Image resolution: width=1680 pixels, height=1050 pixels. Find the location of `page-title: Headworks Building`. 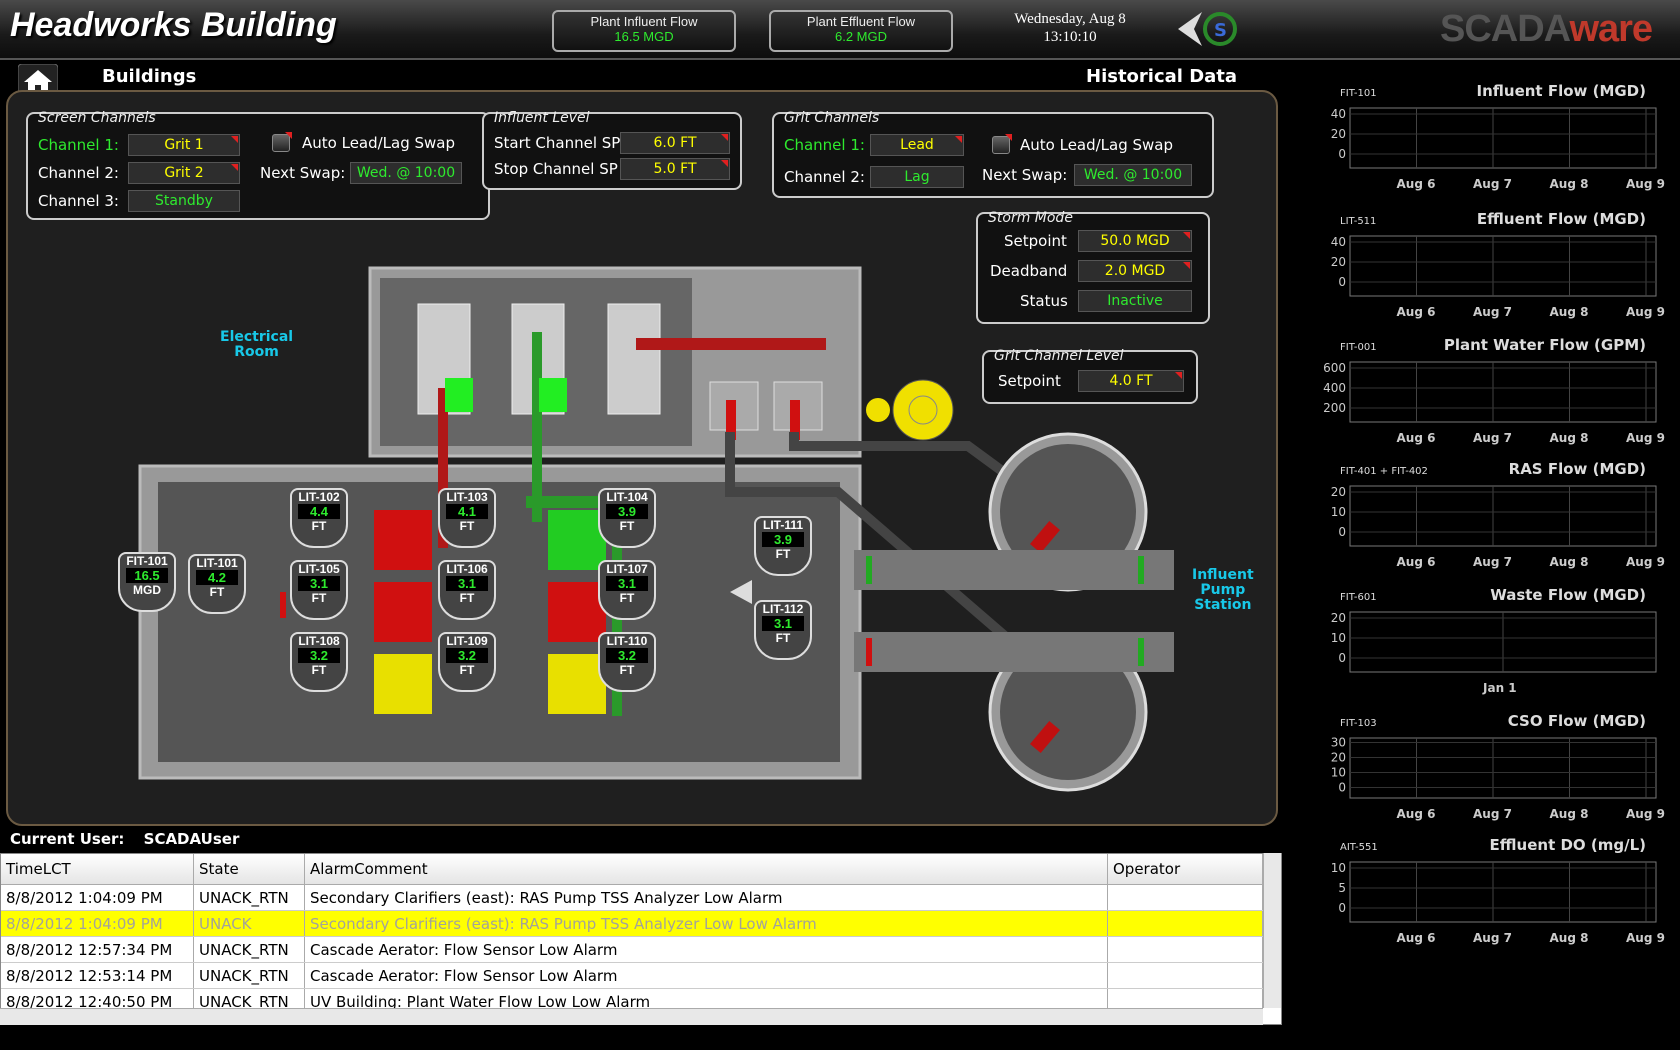

page-title: Headworks Building is located at coordinates (173, 25).